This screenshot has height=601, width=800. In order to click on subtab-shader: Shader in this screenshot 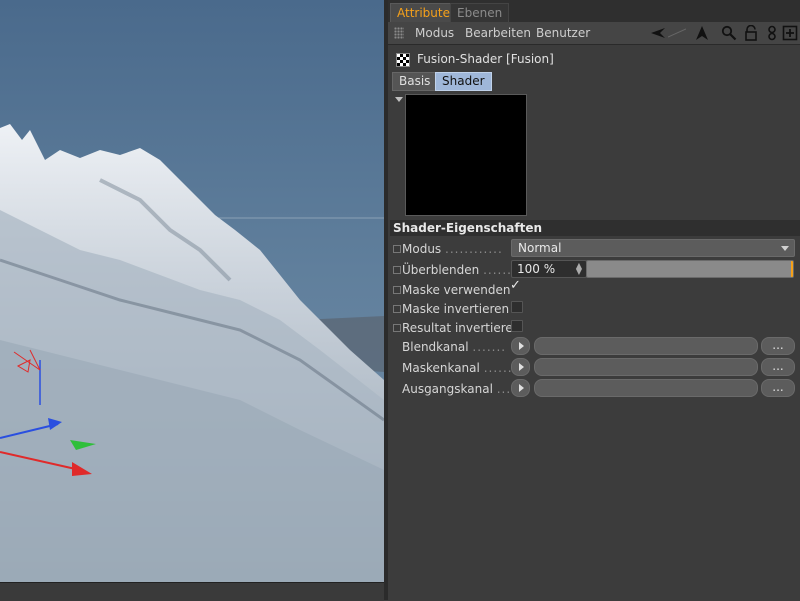, I will do `click(463, 81)`.